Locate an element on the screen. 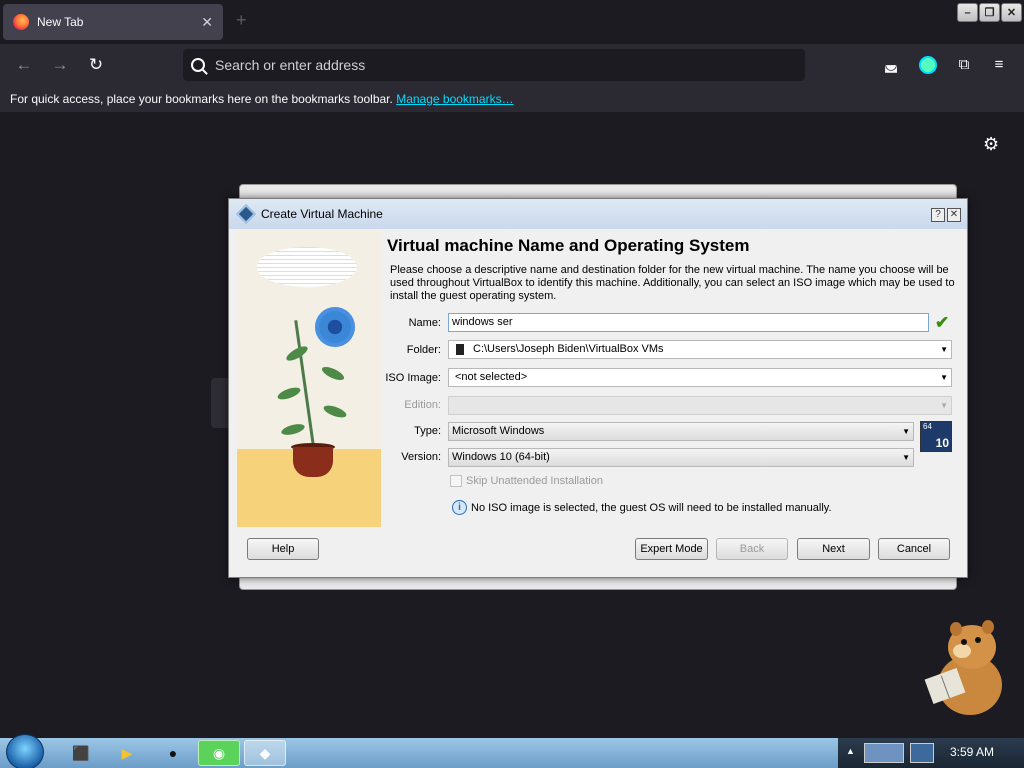  minimize-button: – is located at coordinates (967, 12).